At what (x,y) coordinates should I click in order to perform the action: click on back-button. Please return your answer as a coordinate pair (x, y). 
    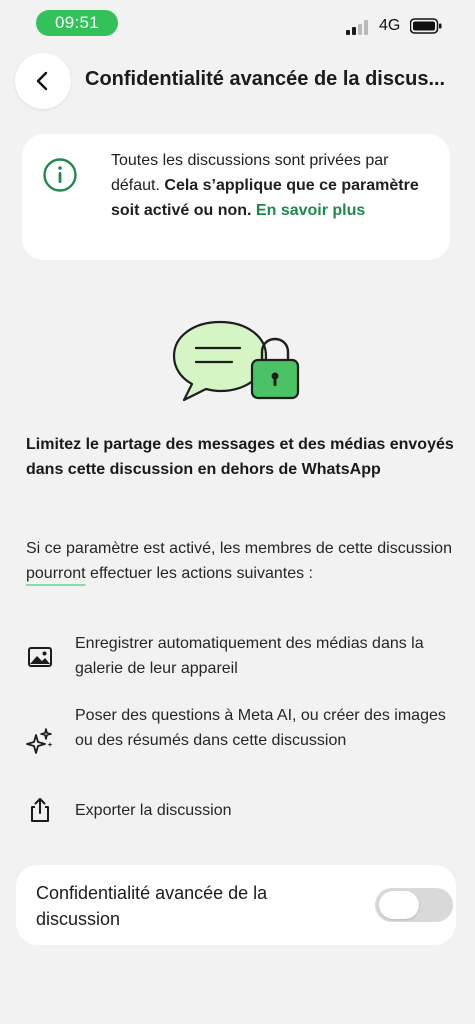
    Looking at the image, I should click on (43, 81).